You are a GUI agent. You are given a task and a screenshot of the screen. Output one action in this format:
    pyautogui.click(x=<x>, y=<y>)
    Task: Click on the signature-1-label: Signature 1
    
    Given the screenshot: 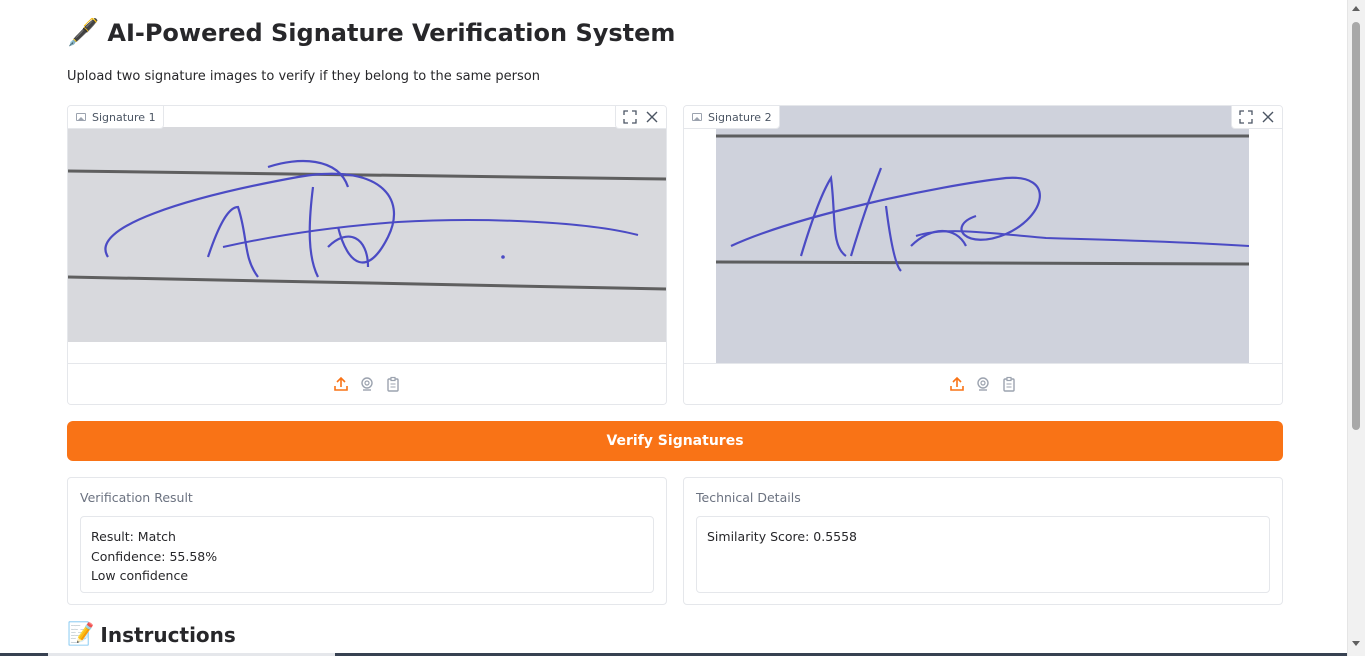 What is the action you would take?
    pyautogui.click(x=116, y=117)
    